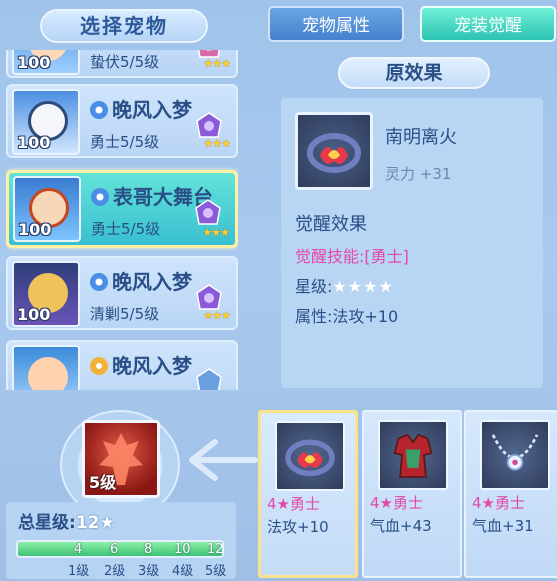  What do you see at coordinates (401, 526) in the screenshot?
I see `equip-stat: 气血+43` at bounding box center [401, 526].